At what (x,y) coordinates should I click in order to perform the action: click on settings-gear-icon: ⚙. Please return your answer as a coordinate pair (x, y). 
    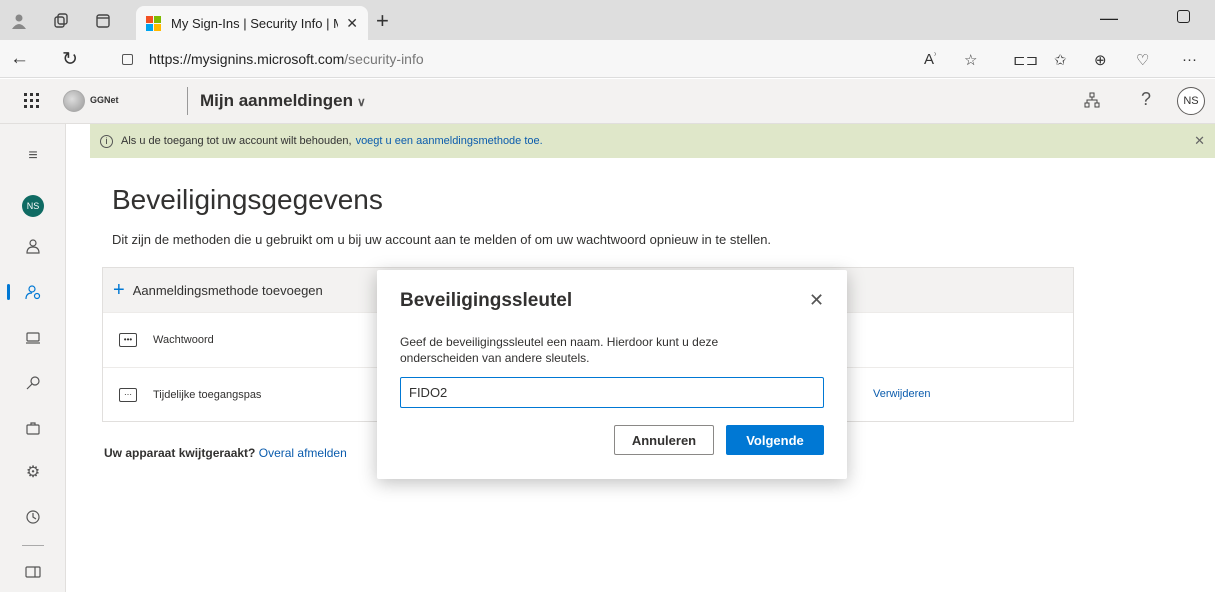
    Looking at the image, I should click on (33, 472).